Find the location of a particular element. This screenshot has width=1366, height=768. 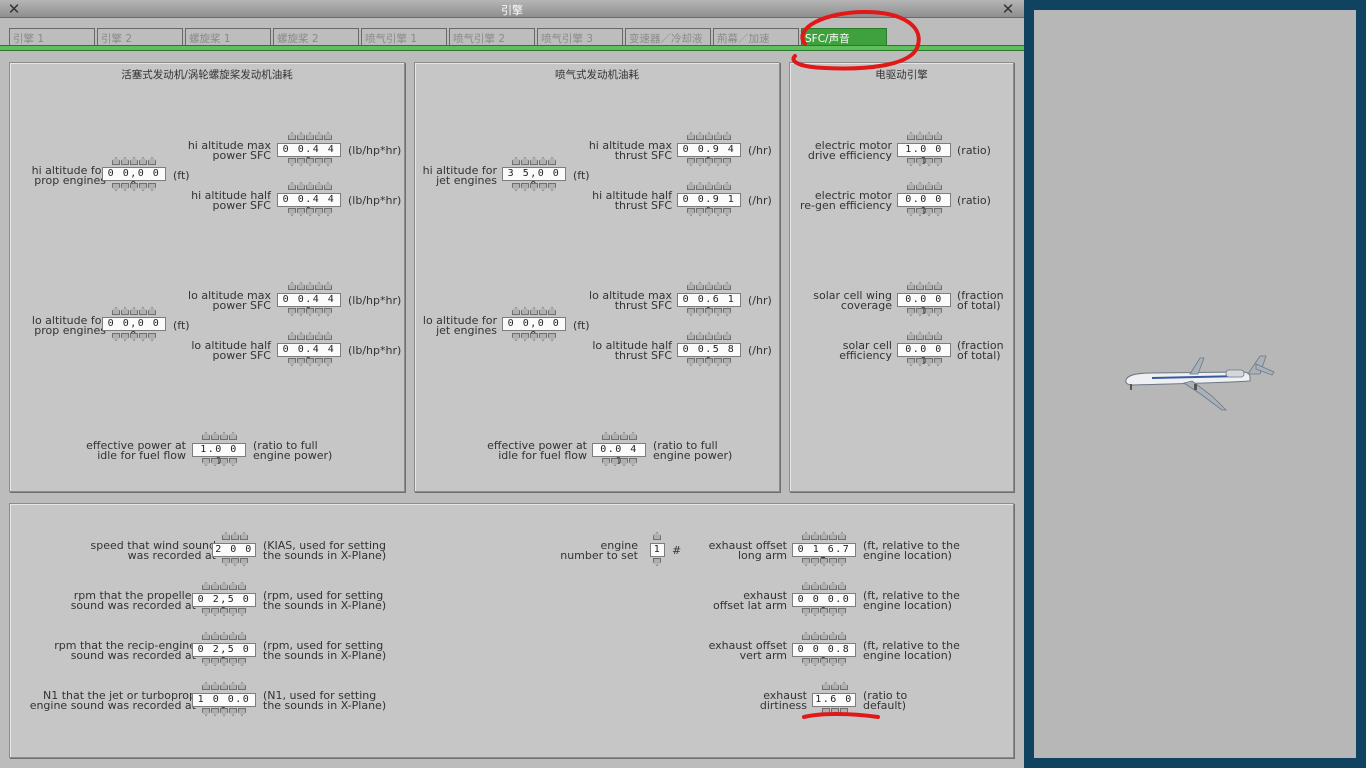

n1-sound-field: 1 0 0.0 0 is located at coordinates (224, 705).